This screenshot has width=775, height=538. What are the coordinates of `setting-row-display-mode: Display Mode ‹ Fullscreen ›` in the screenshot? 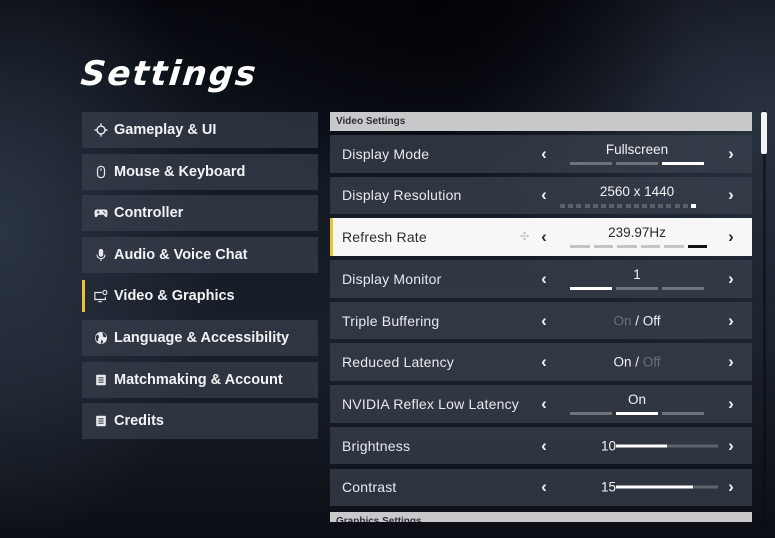 It's located at (541, 154).